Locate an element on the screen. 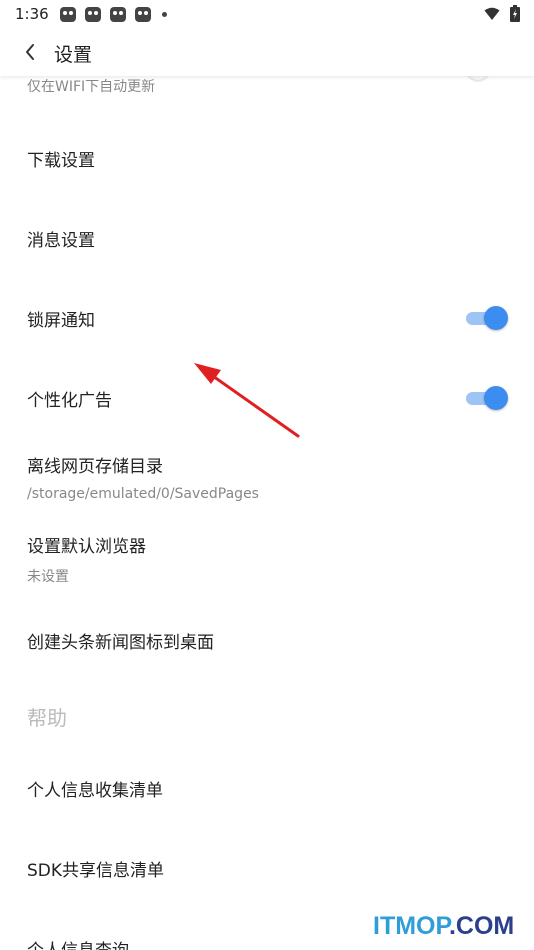 Image resolution: width=534 pixels, height=950 pixels. chevron-left-icon is located at coordinates (30, 52).